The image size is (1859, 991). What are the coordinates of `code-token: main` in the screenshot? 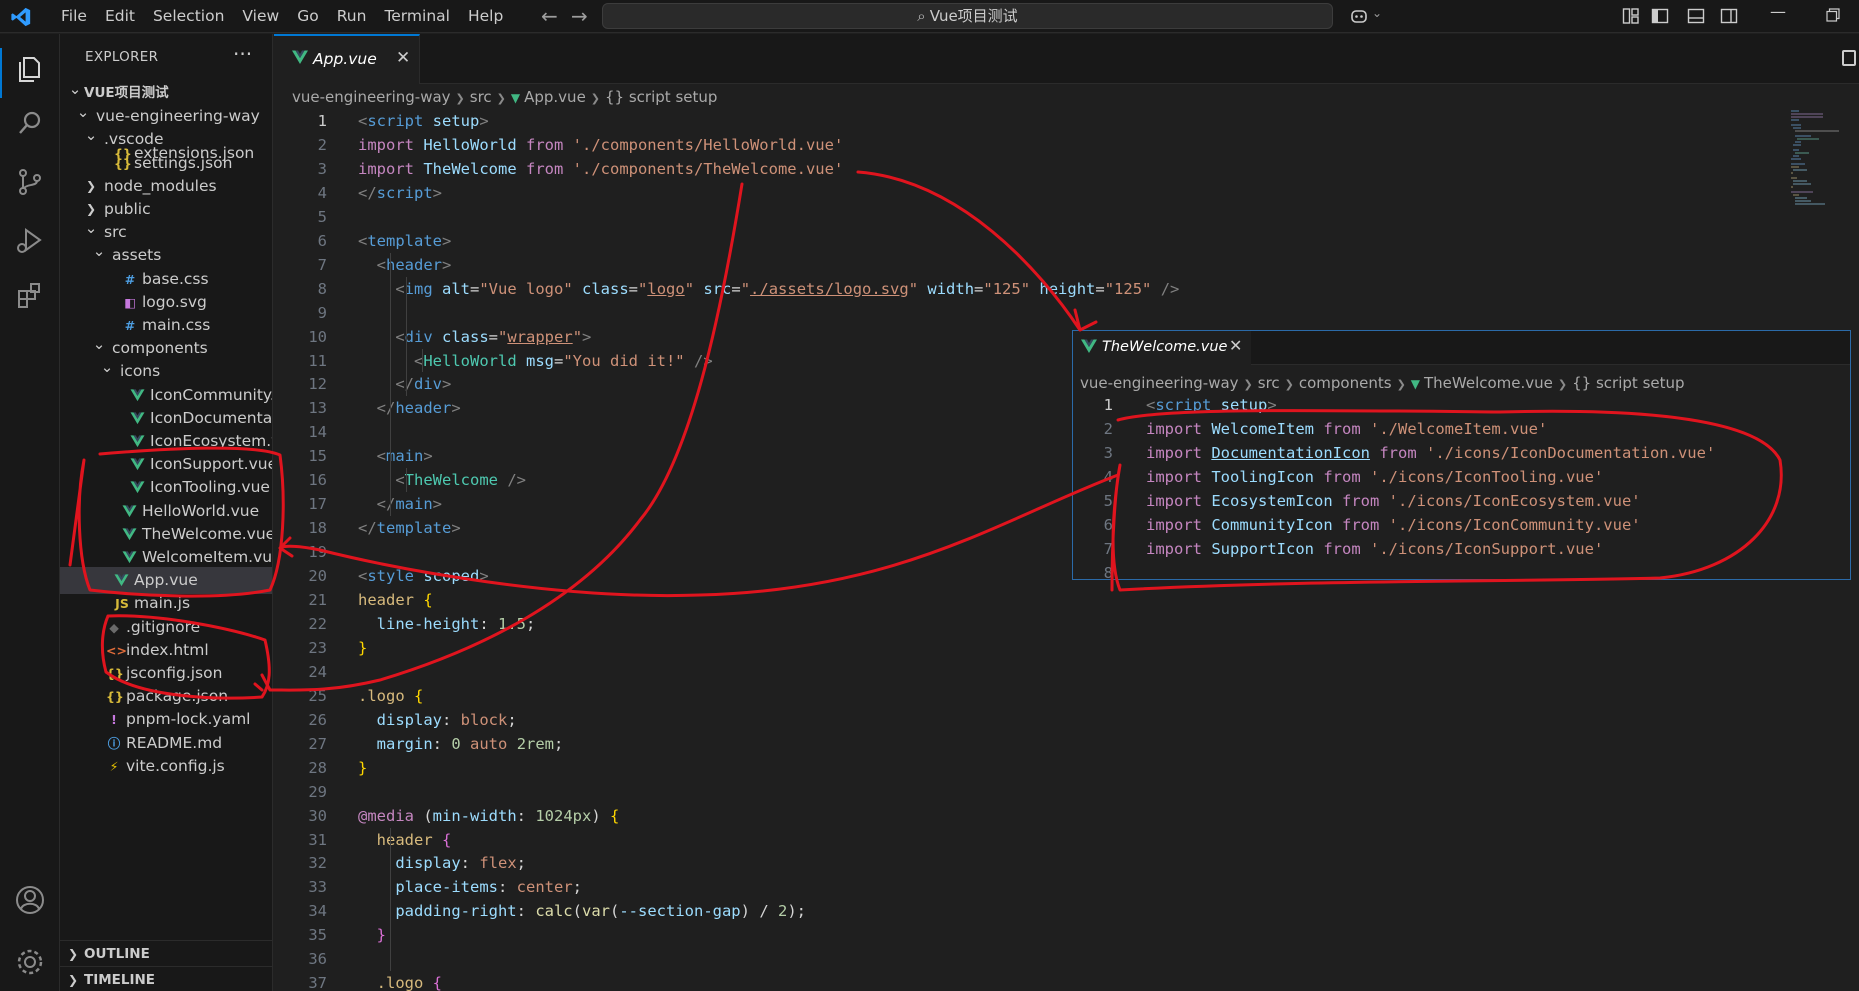 It's located at (414, 504).